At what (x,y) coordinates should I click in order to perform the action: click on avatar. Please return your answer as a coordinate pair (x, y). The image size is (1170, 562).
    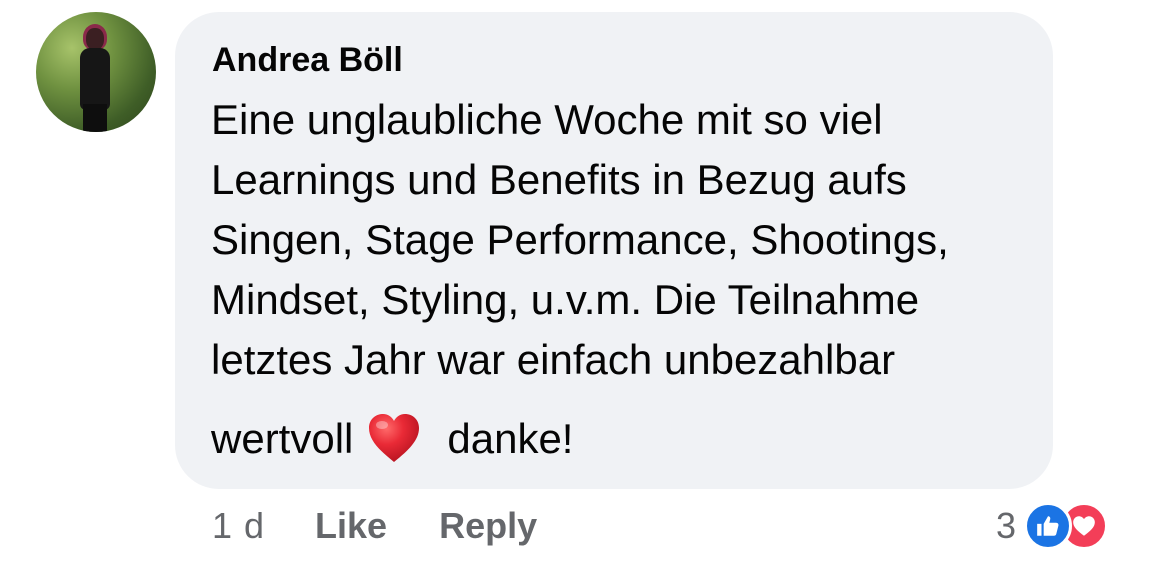
    Looking at the image, I should click on (96, 72).